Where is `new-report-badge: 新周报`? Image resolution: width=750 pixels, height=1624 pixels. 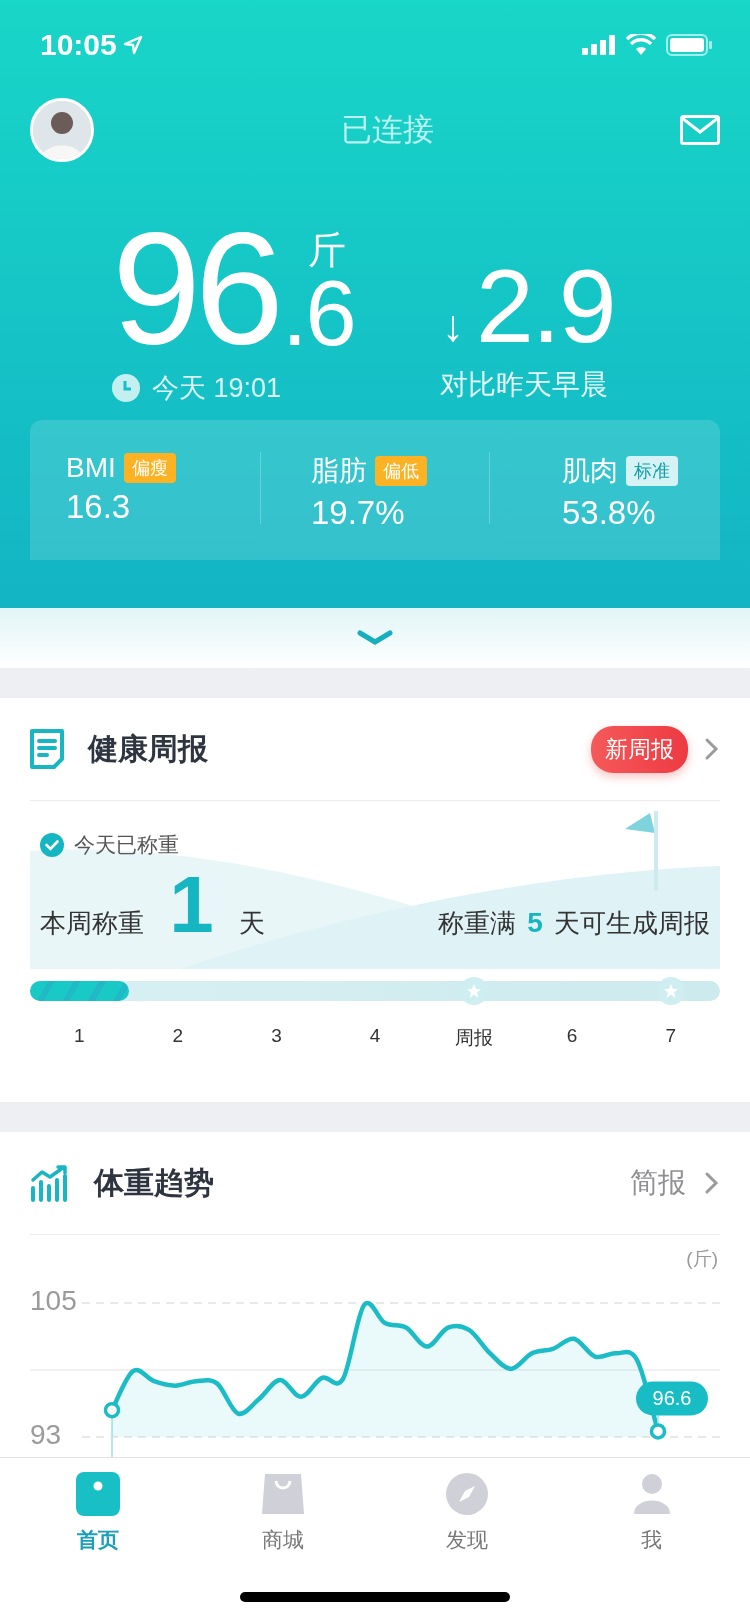 new-report-badge: 新周报 is located at coordinates (639, 749).